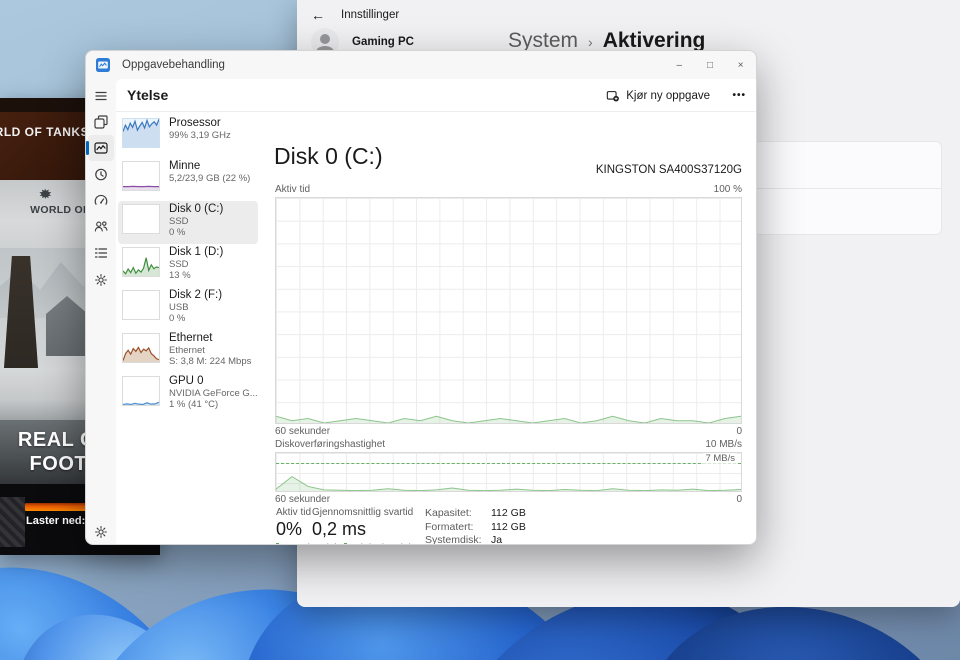  What do you see at coordinates (101, 311) in the screenshot?
I see `tm-nav-rail` at bounding box center [101, 311].